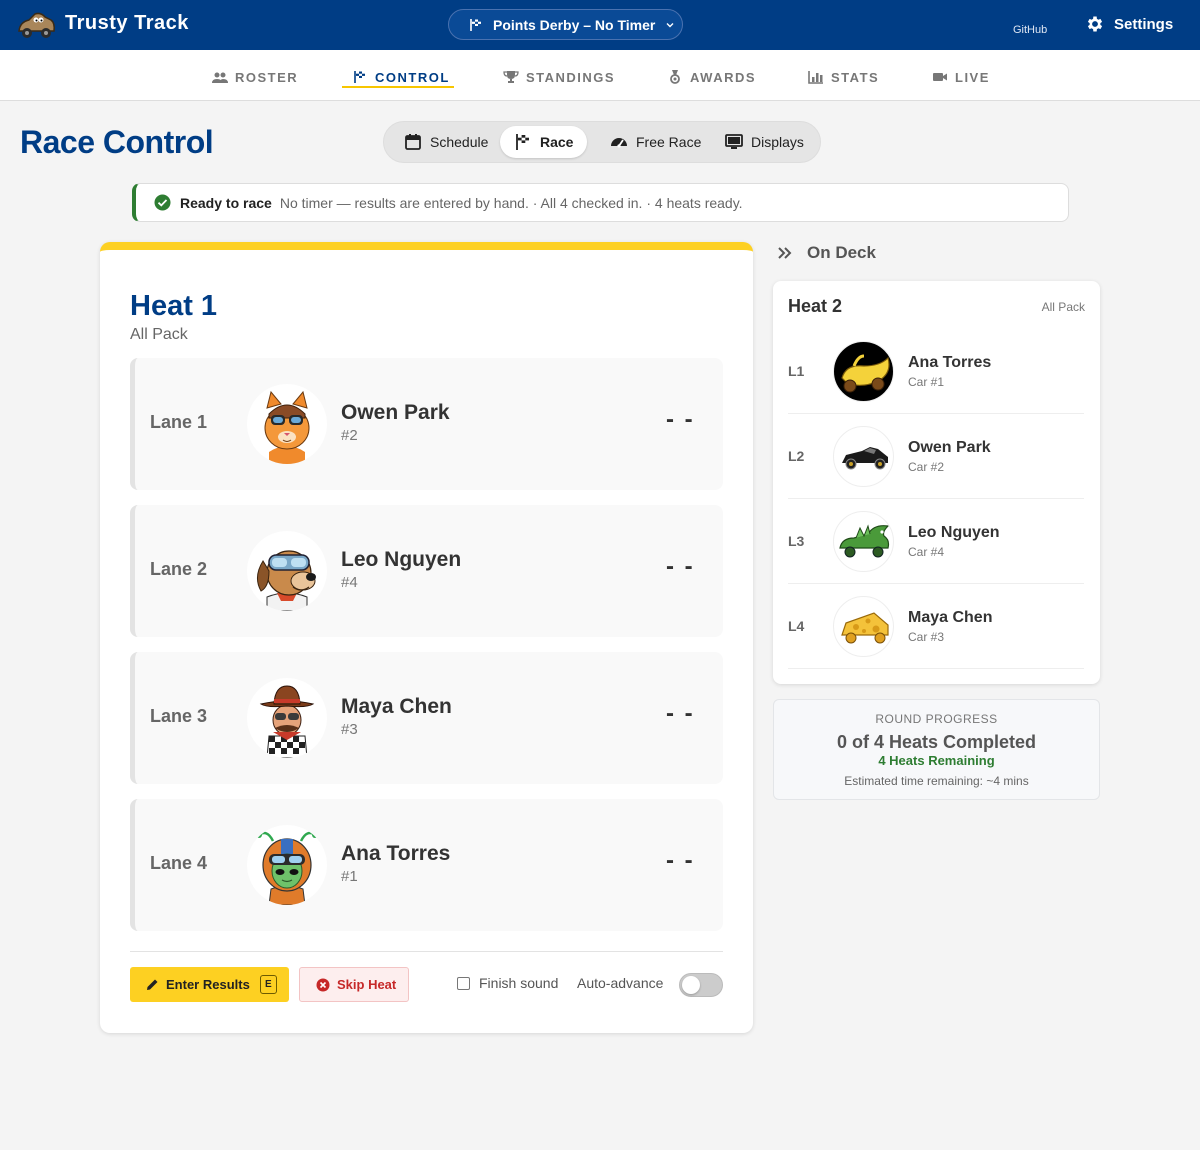  Describe the element at coordinates (669, 142) in the screenshot. I see `mode-label: Free Race` at that location.